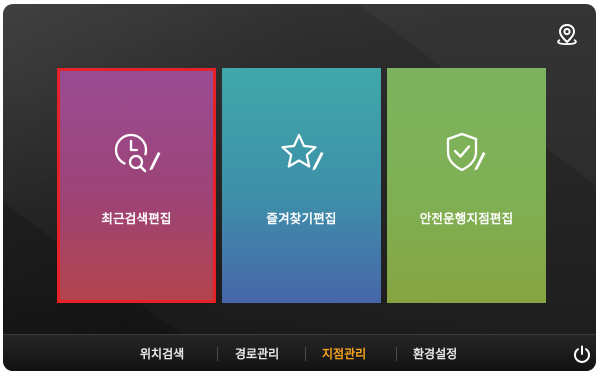 The width and height of the screenshot is (599, 374). What do you see at coordinates (257, 353) in the screenshot?
I see `tab-route-management: 경로관리` at bounding box center [257, 353].